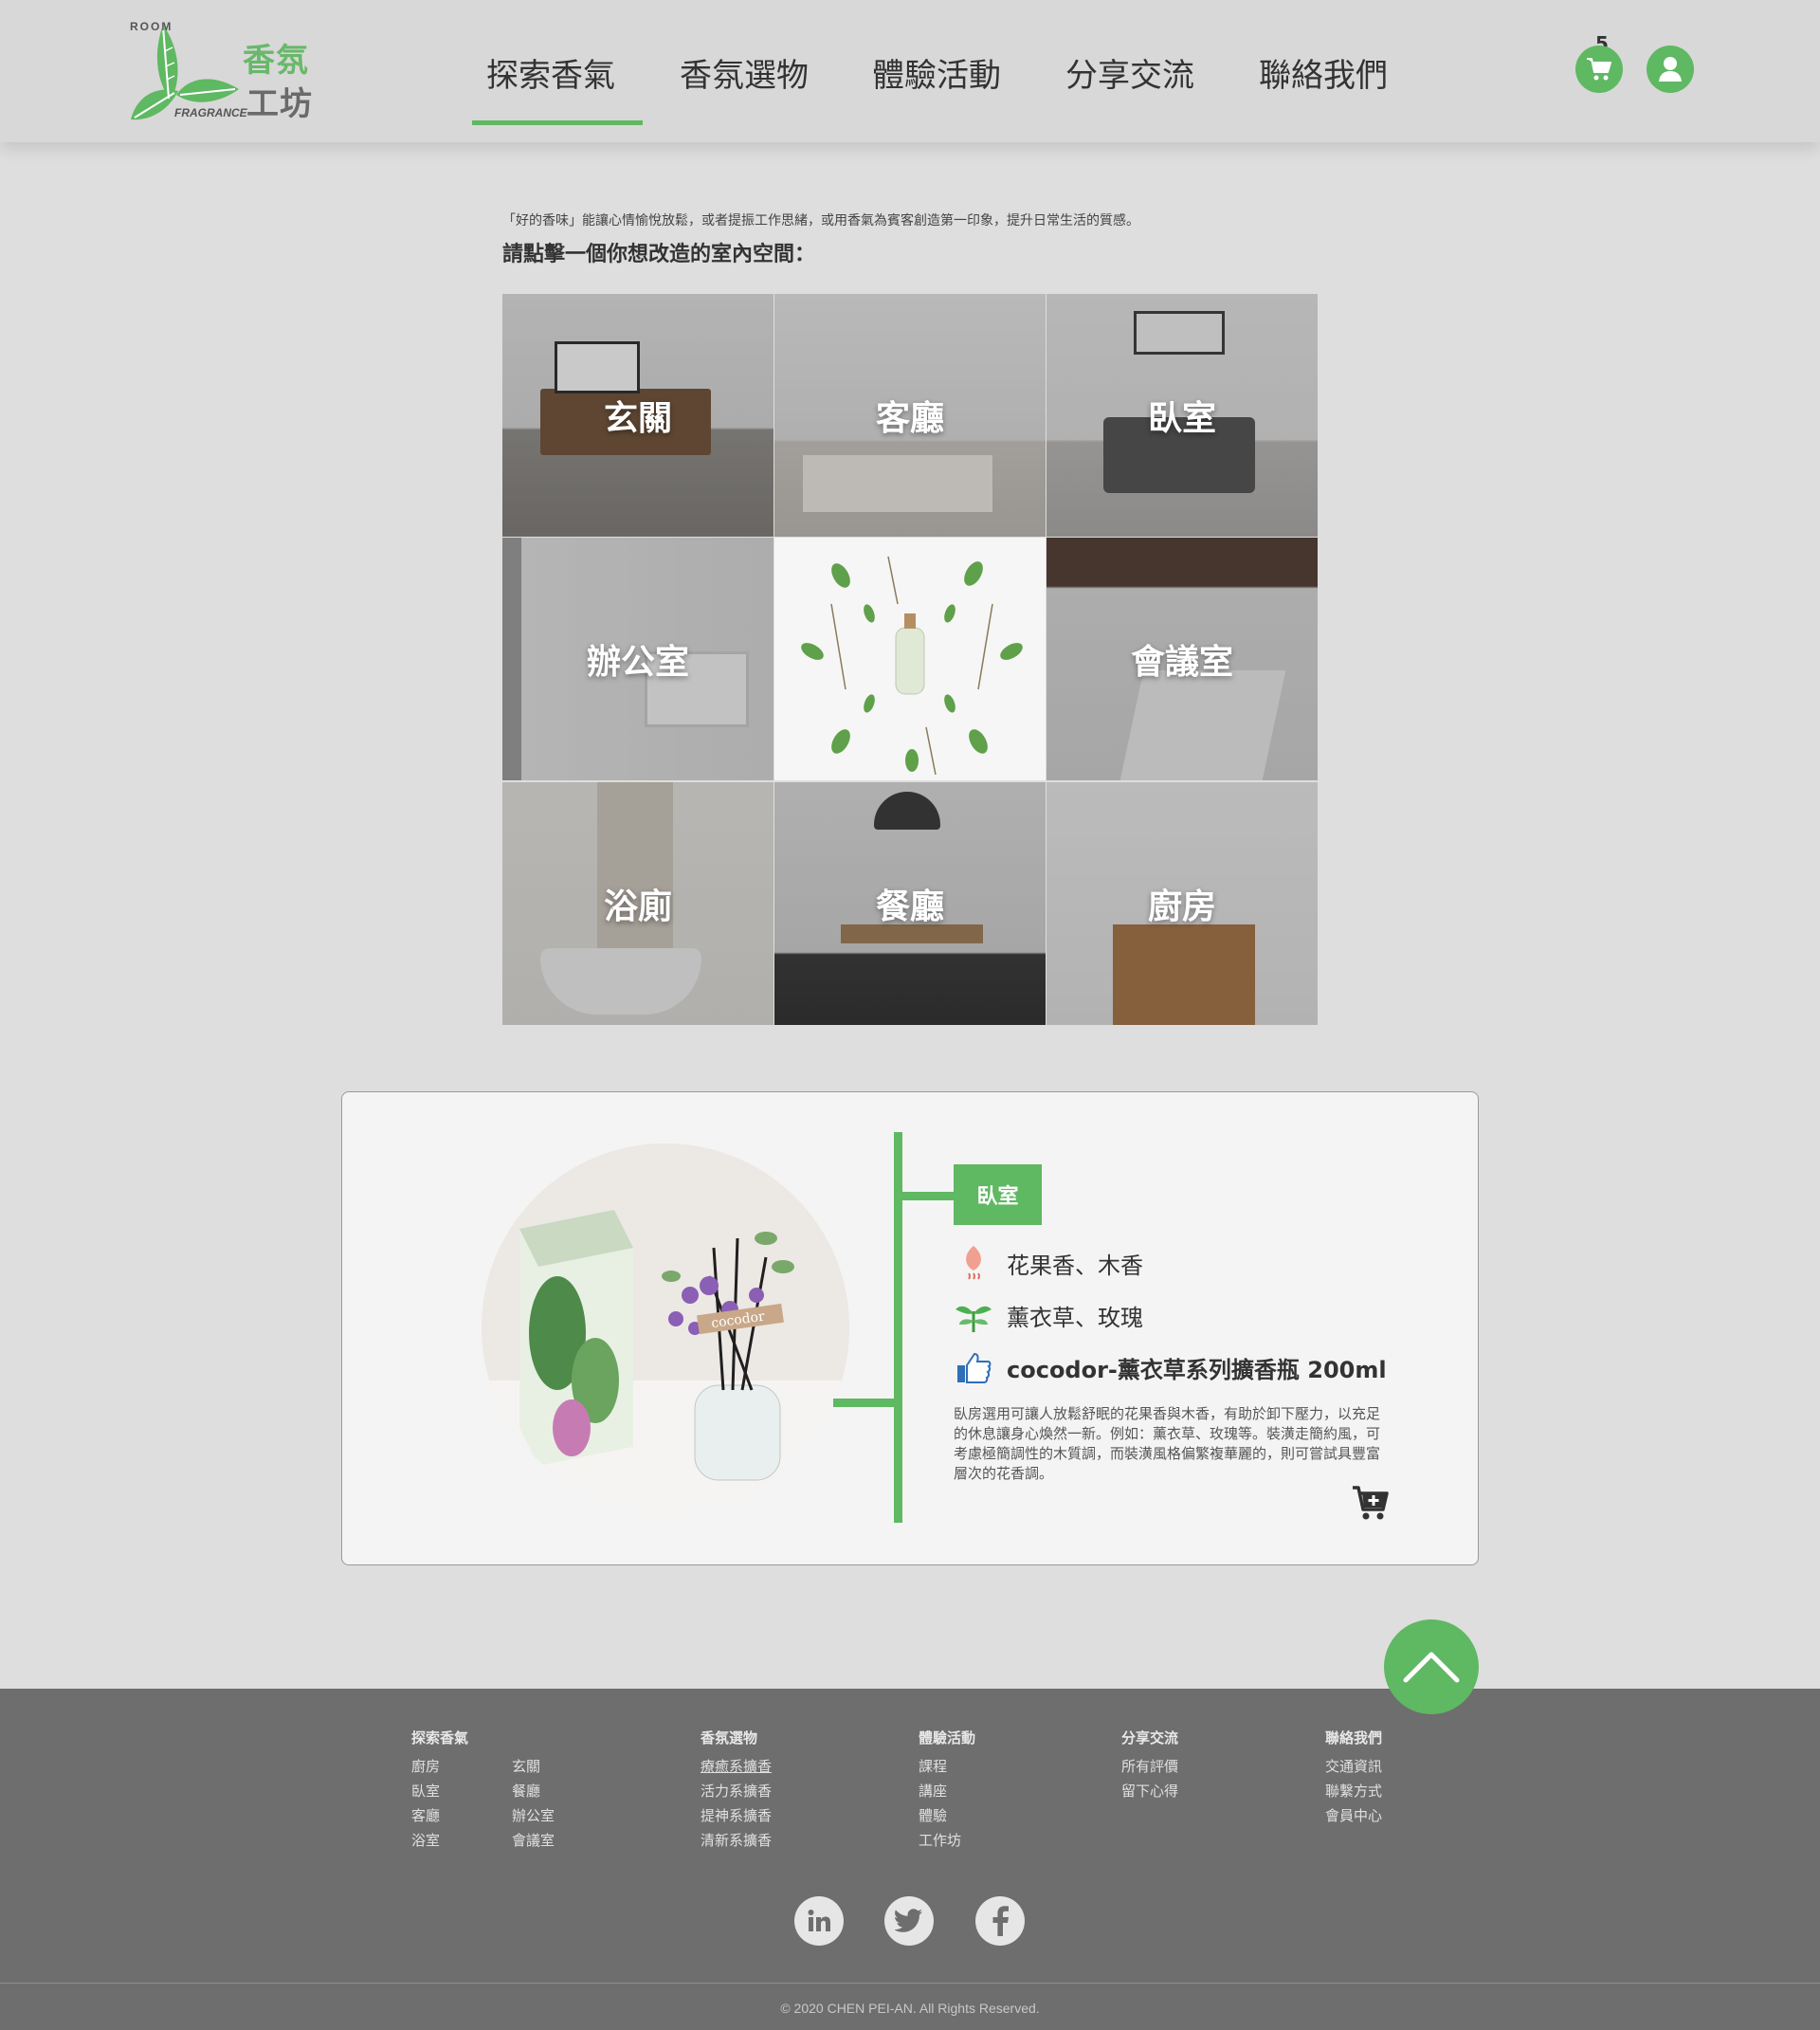  Describe the element at coordinates (736, 1840) in the screenshot. I see `footer-link: 清新系擴香` at that location.